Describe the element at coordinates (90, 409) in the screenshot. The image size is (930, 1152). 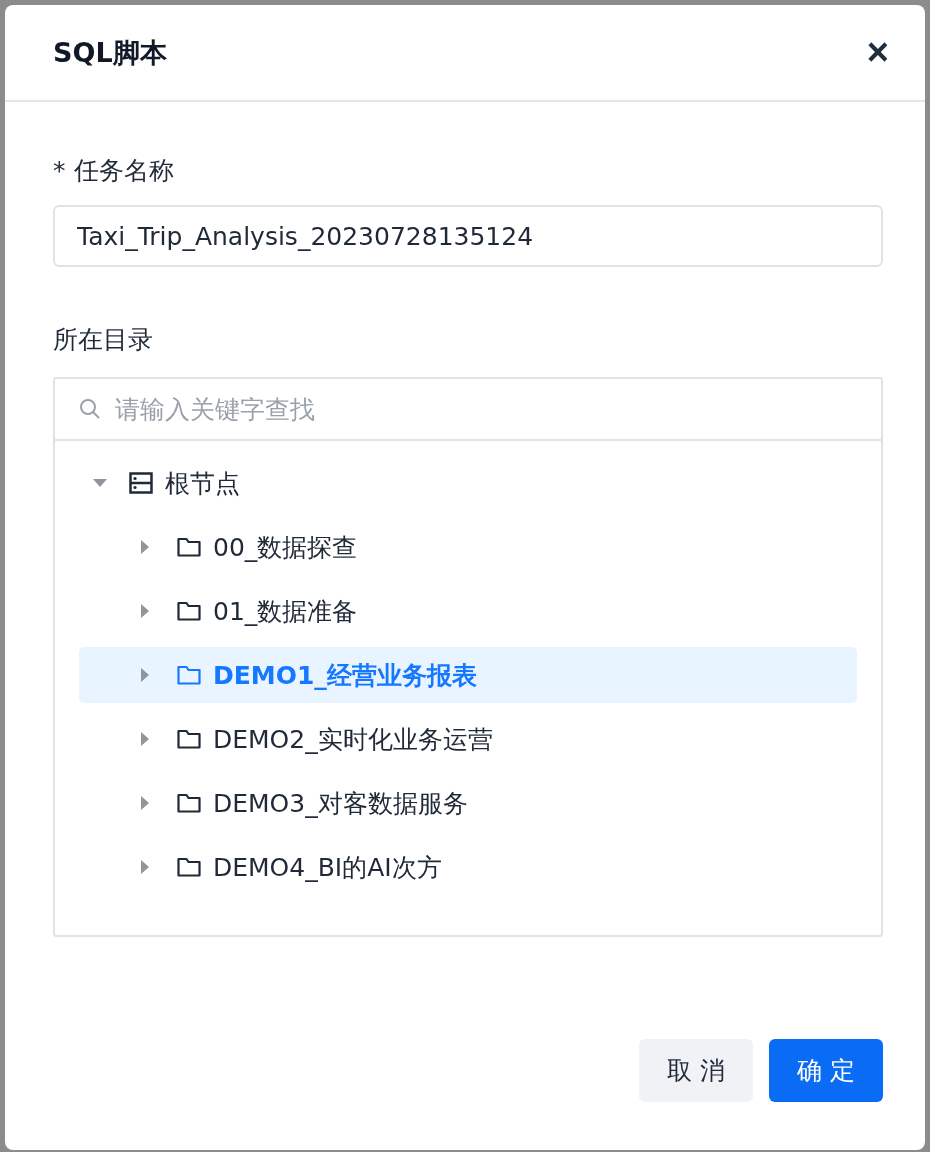
I see `search-icon` at that location.